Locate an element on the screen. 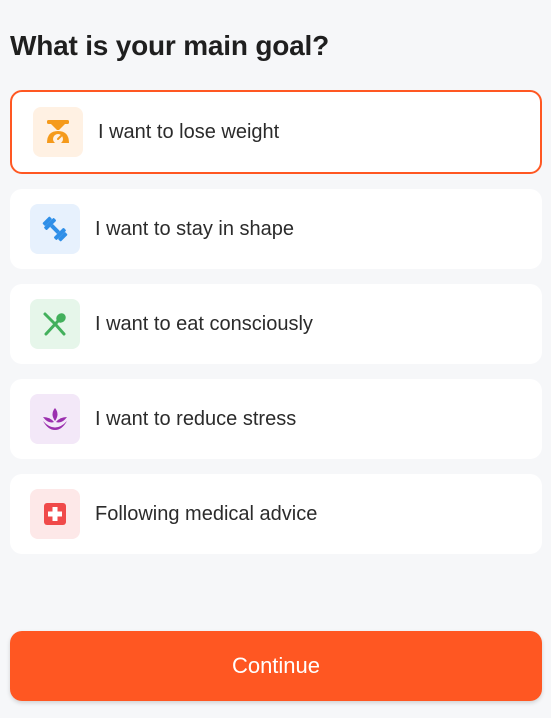 This screenshot has height=718, width=551. option-label: I want to eat consciously is located at coordinates (204, 323).